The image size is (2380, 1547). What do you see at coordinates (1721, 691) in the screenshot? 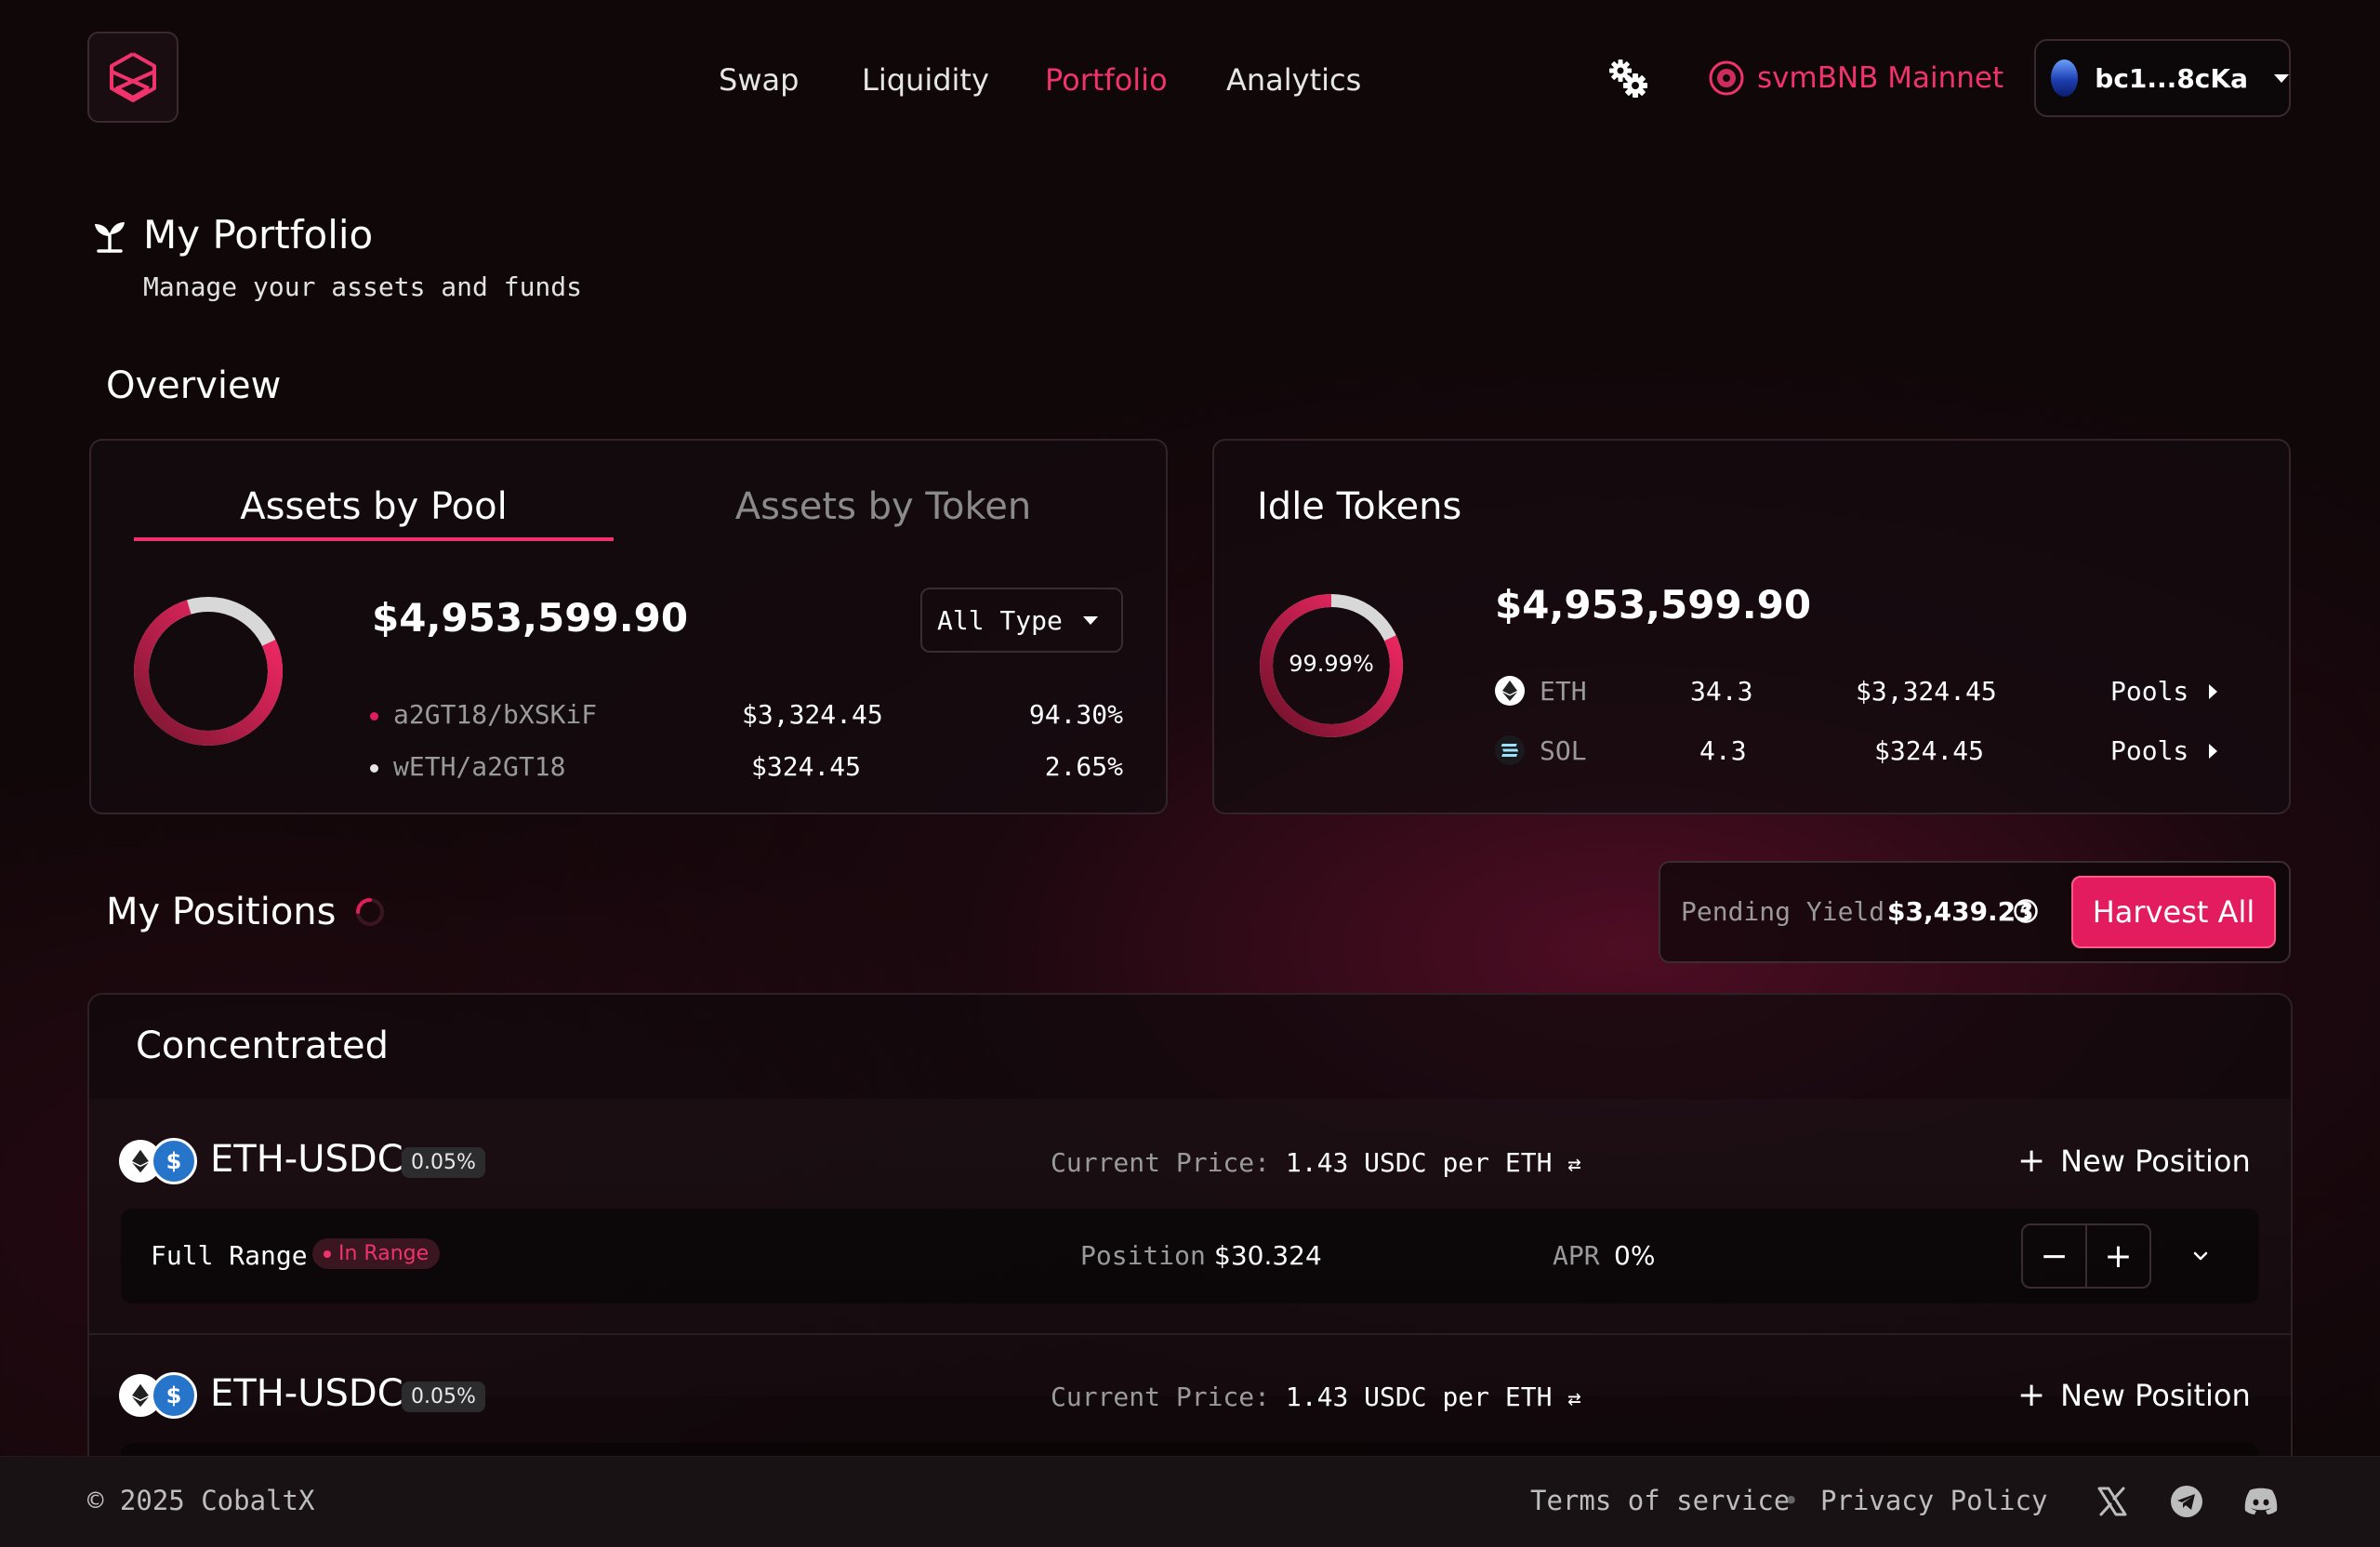
I see `token-amount: 34.3` at bounding box center [1721, 691].